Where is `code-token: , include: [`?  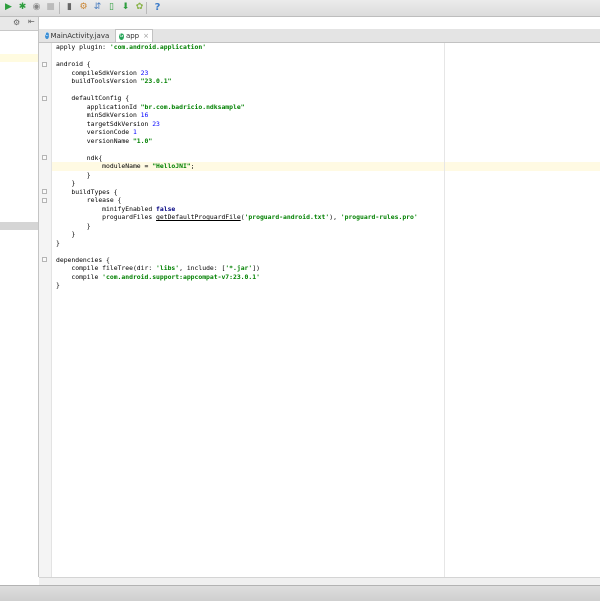 code-token: , include: [ is located at coordinates (202, 268).